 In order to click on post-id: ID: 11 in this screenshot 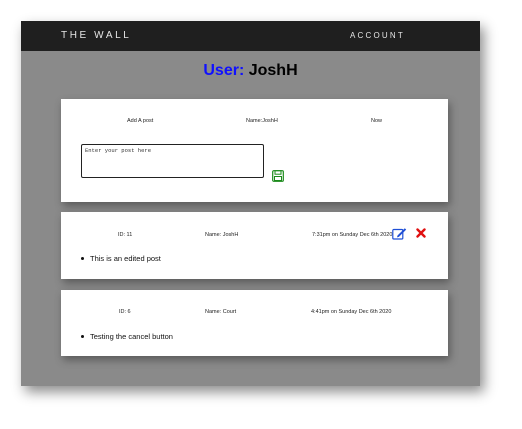, I will do `click(125, 235)`.